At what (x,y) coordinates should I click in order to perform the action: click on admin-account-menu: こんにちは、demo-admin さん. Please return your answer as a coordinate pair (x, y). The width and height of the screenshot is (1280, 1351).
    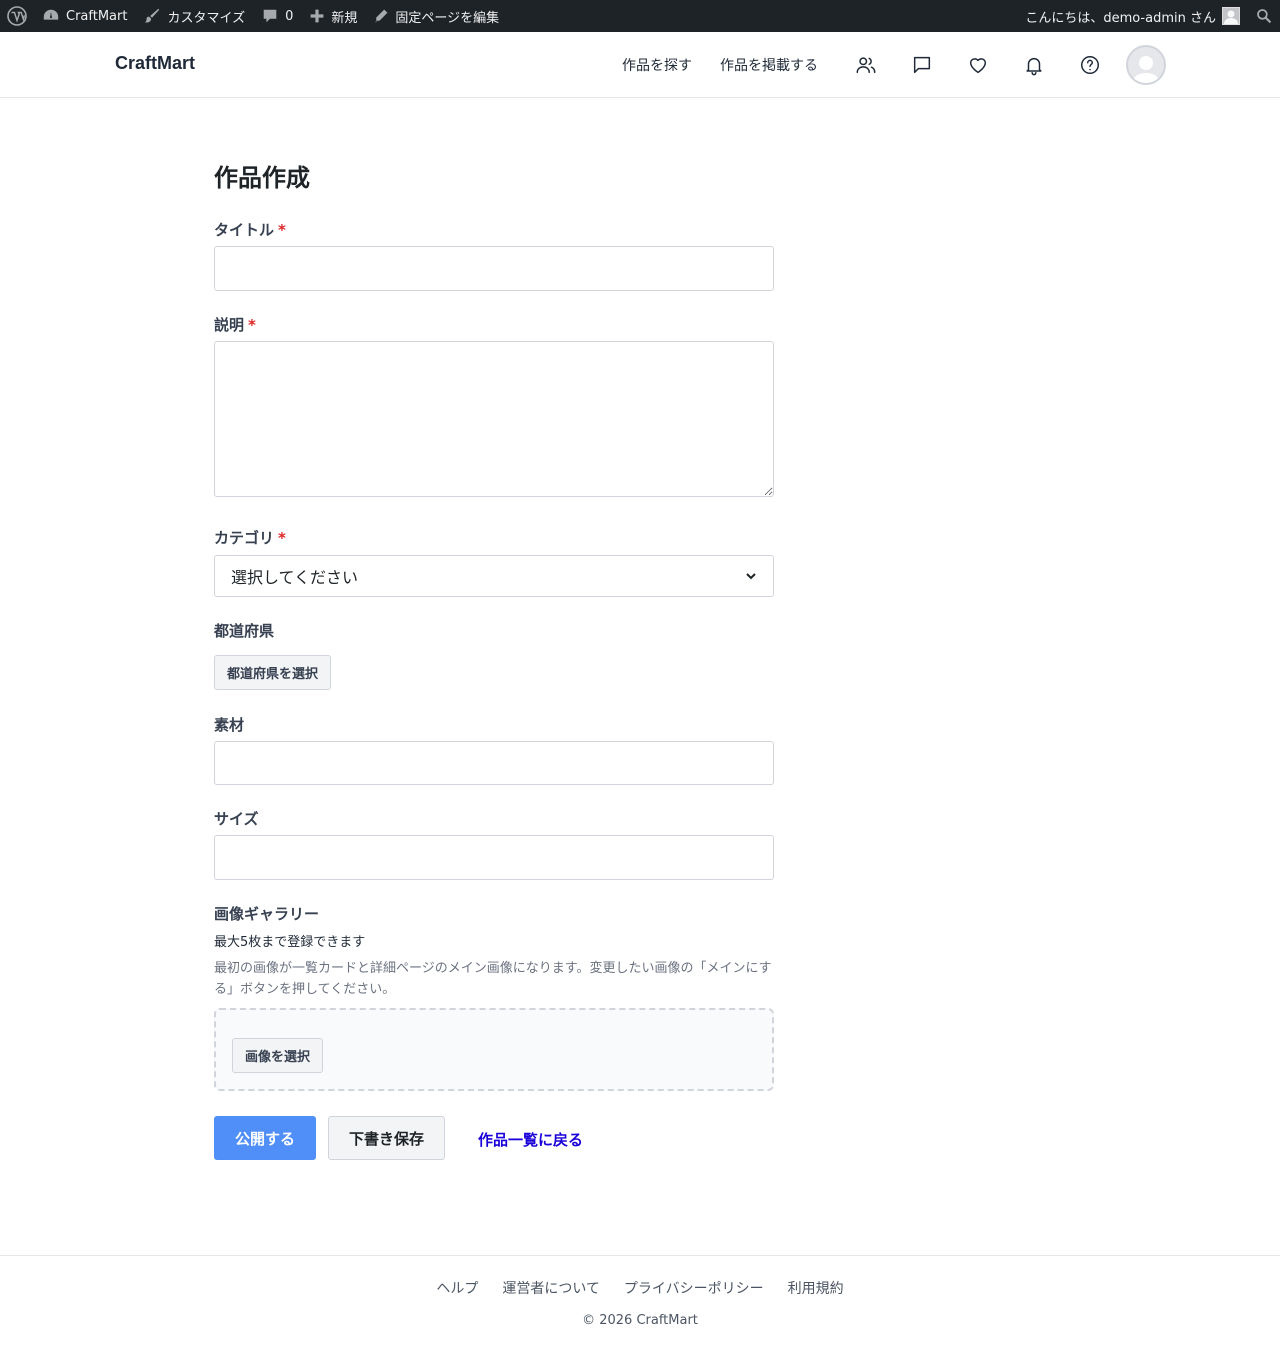
    Looking at the image, I should click on (1132, 16).